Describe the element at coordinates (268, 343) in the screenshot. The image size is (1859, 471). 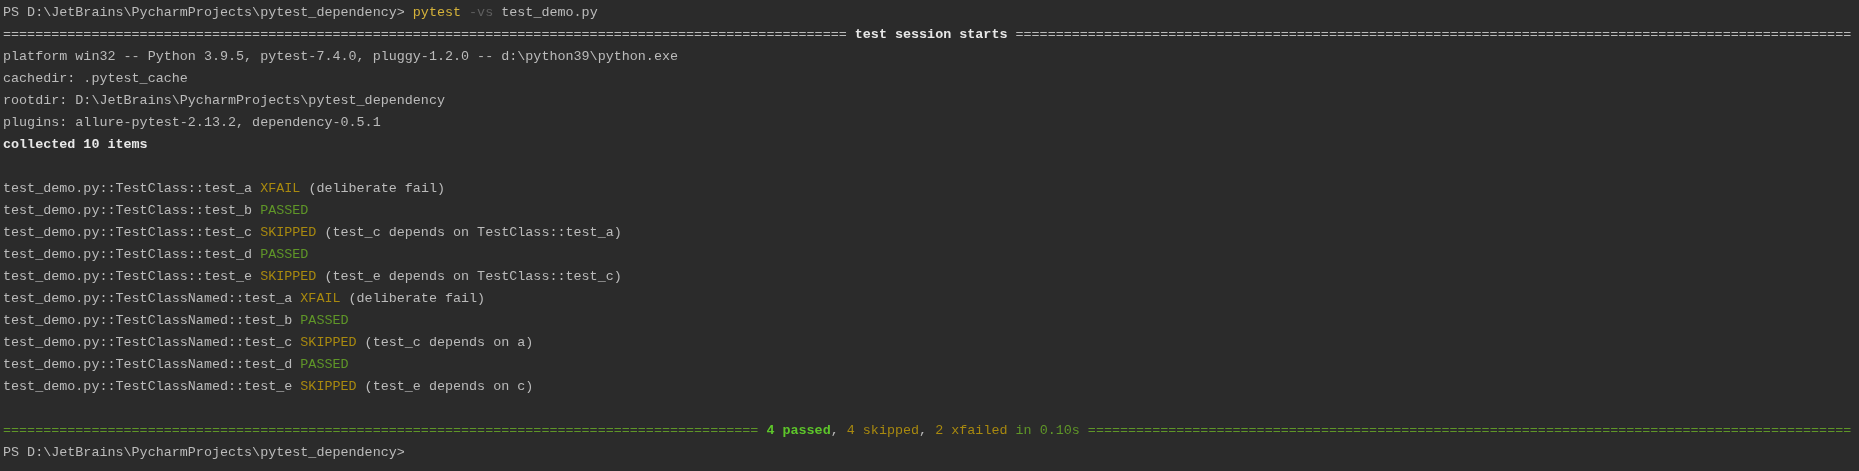
I see `terminal-line: test_demo.py::TestClassNamed::test_c SKIPPED (test_c depends on a)` at that location.